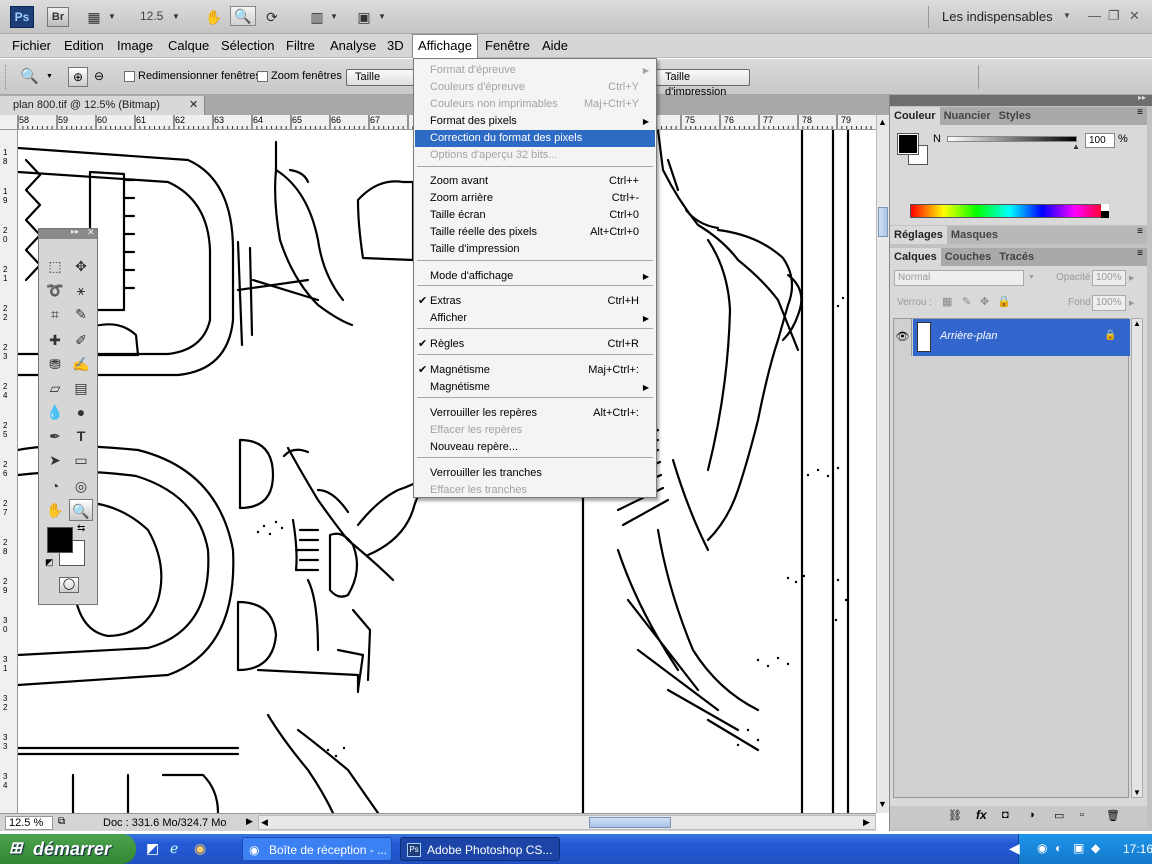 The height and width of the screenshot is (864, 1152). Describe the element at coordinates (29, 76) in the screenshot. I see `zoom-tool-preset-icon: 🔍` at that location.